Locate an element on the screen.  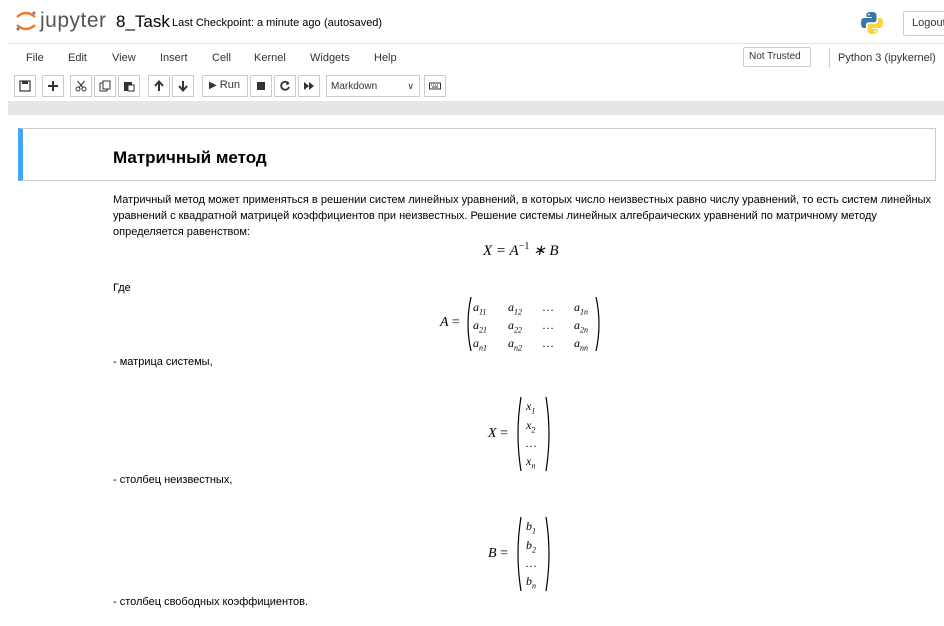
copy-icon is located at coordinates (105, 86).